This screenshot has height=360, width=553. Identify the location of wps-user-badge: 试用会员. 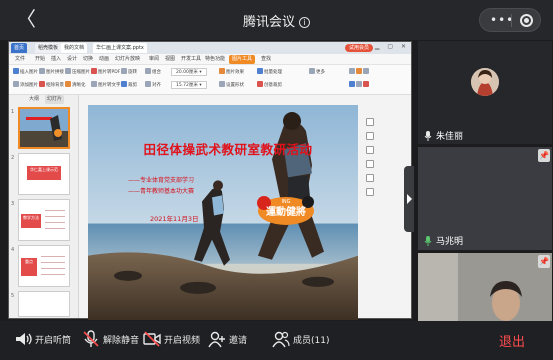
(358, 48).